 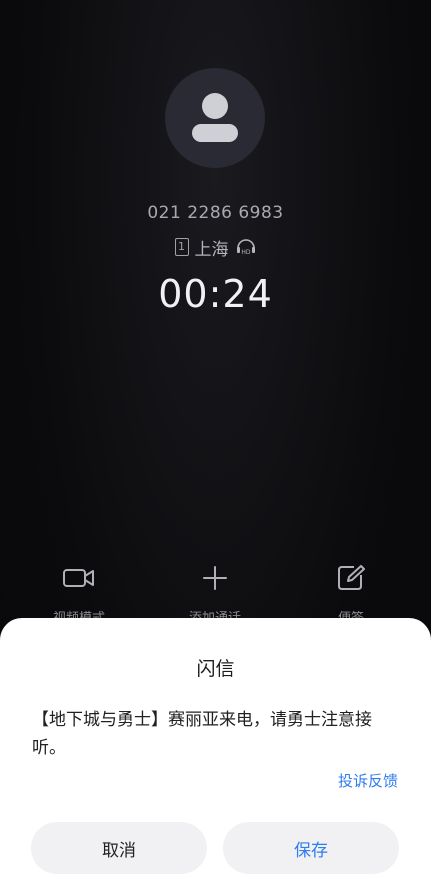 What do you see at coordinates (215, 669) in the screenshot?
I see `sheet-title: 闪信` at bounding box center [215, 669].